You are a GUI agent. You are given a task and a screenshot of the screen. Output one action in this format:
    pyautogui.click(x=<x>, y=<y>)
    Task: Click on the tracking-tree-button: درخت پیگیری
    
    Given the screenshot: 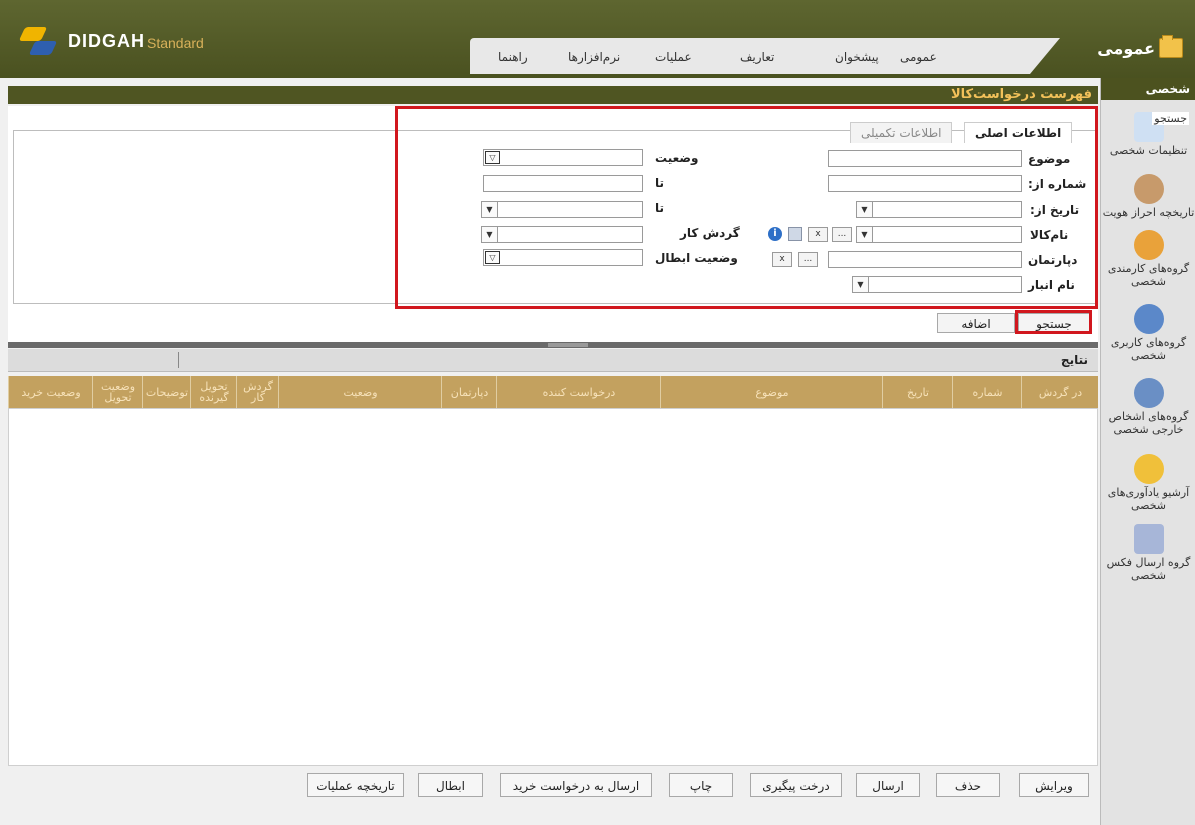 What is the action you would take?
    pyautogui.click(x=796, y=785)
    